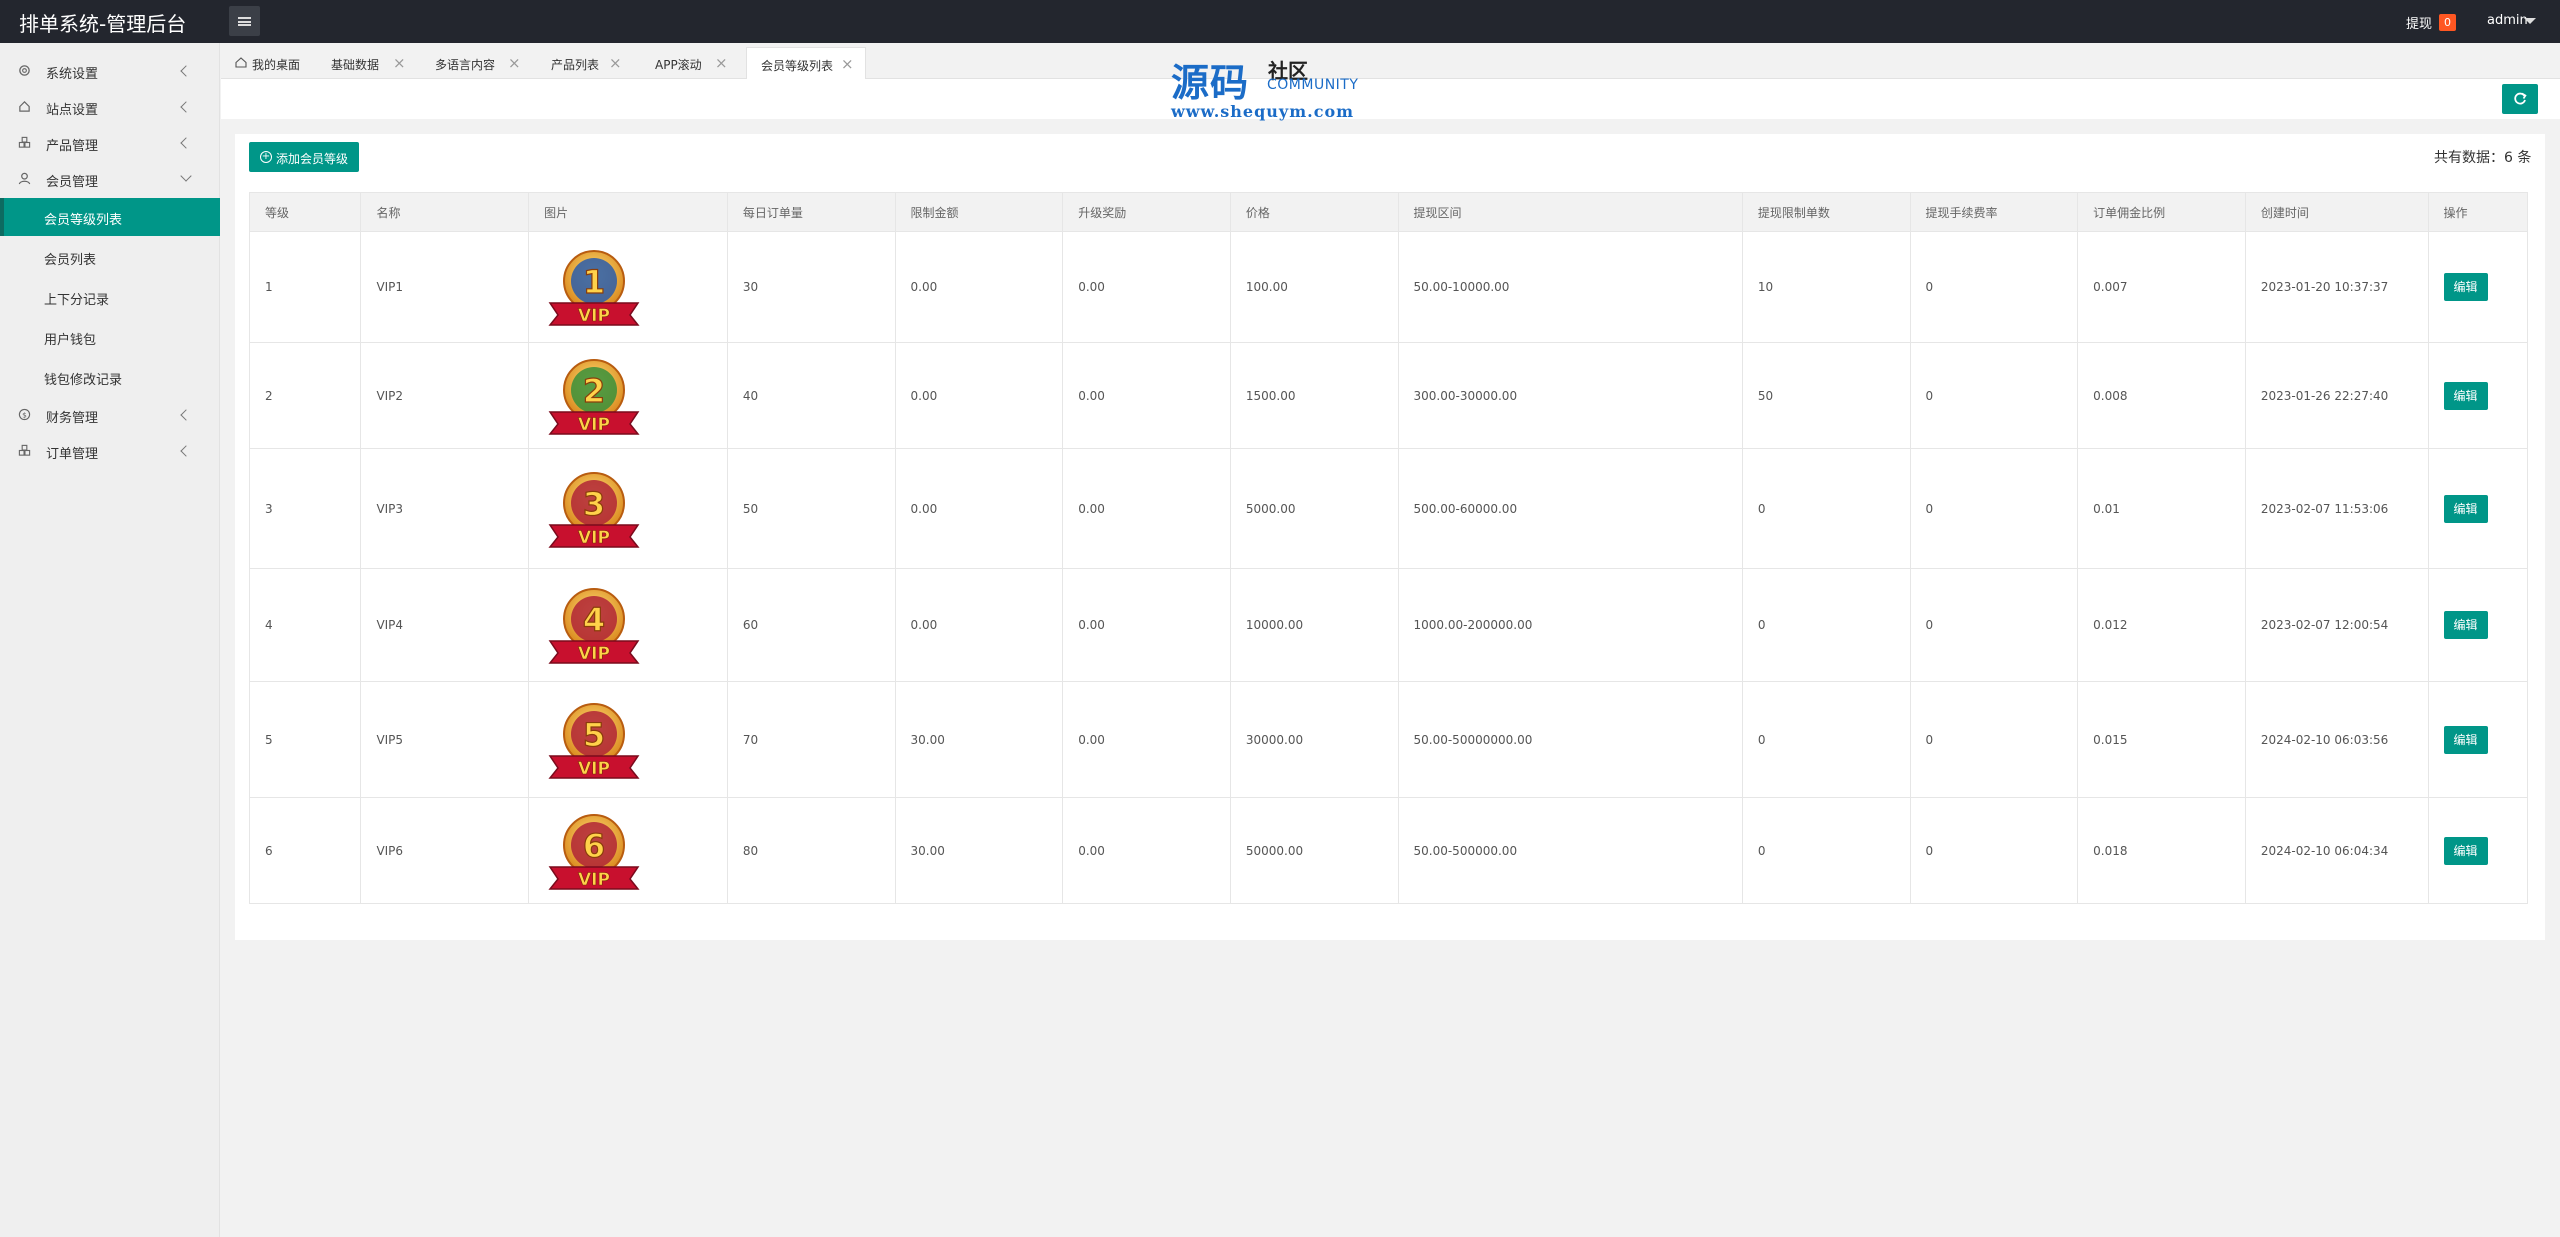  I want to click on refresh-icon, so click(2520, 98).